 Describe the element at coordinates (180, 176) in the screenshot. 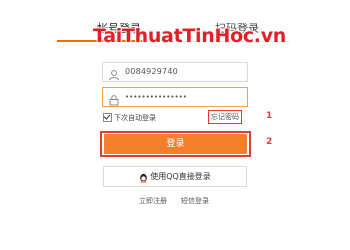

I see `qq-login-label: 使用QQ直接登录` at that location.